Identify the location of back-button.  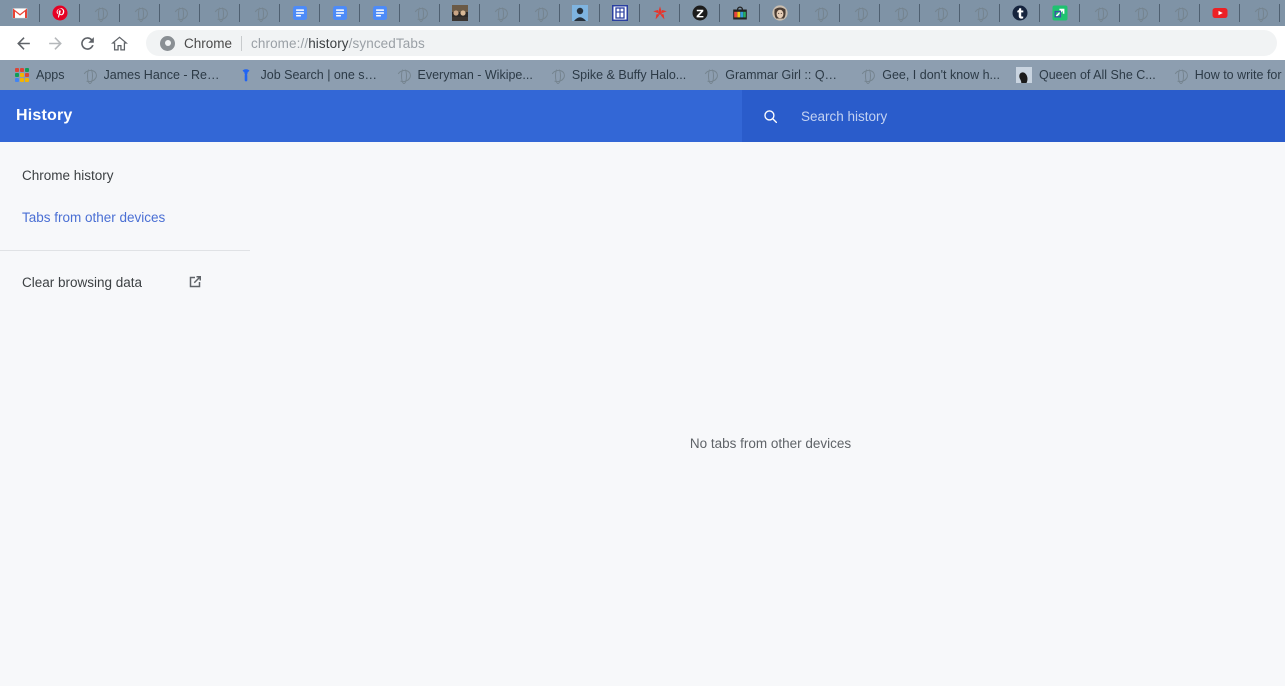
(23, 43).